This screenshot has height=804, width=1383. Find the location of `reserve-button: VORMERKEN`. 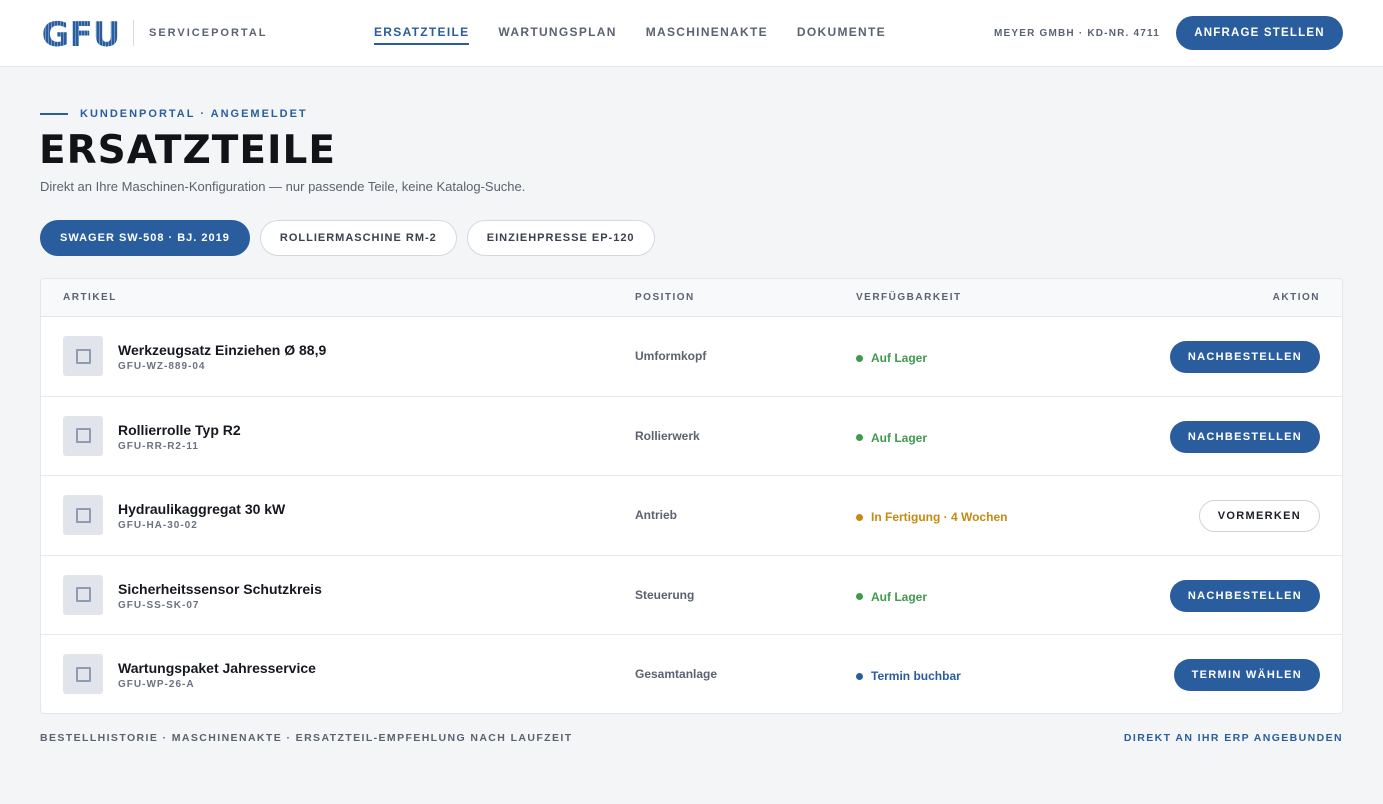

reserve-button: VORMERKEN is located at coordinates (1259, 516).